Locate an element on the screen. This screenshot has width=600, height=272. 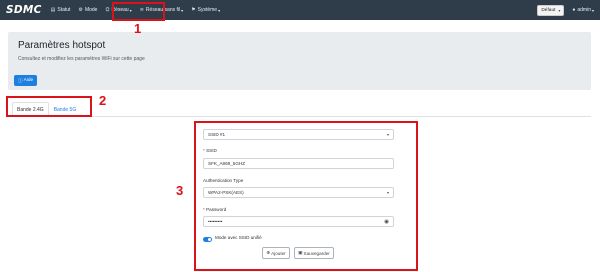
band-tabs: Bande 2.4G Bande 5G is located at coordinates (299, 107).